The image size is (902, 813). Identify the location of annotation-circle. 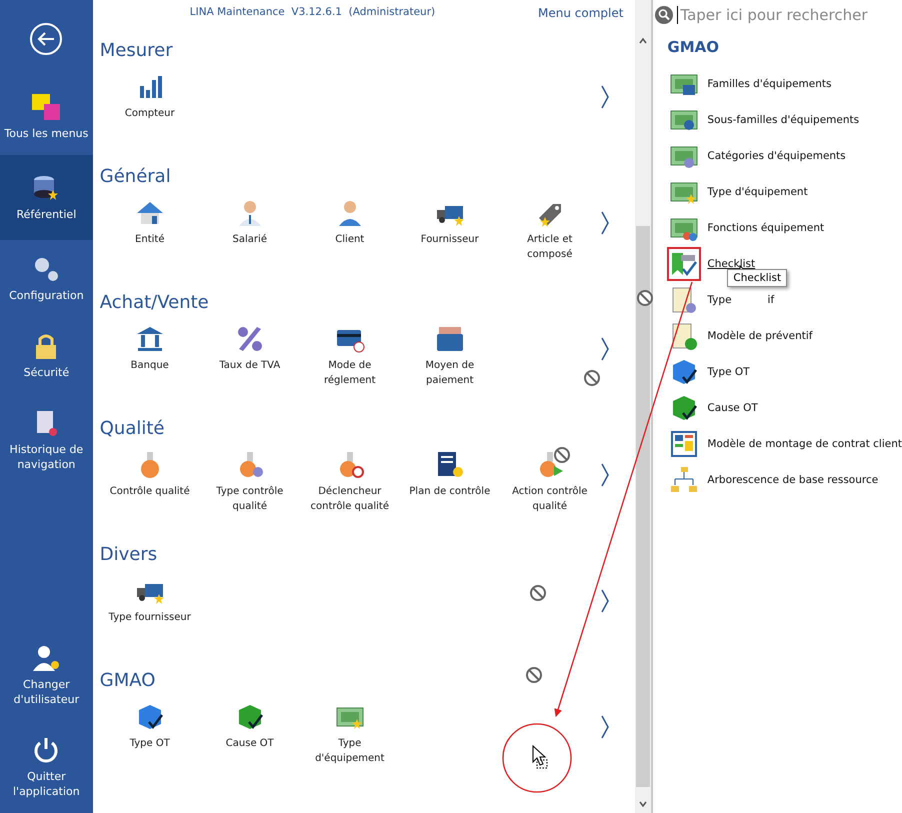
(537, 758).